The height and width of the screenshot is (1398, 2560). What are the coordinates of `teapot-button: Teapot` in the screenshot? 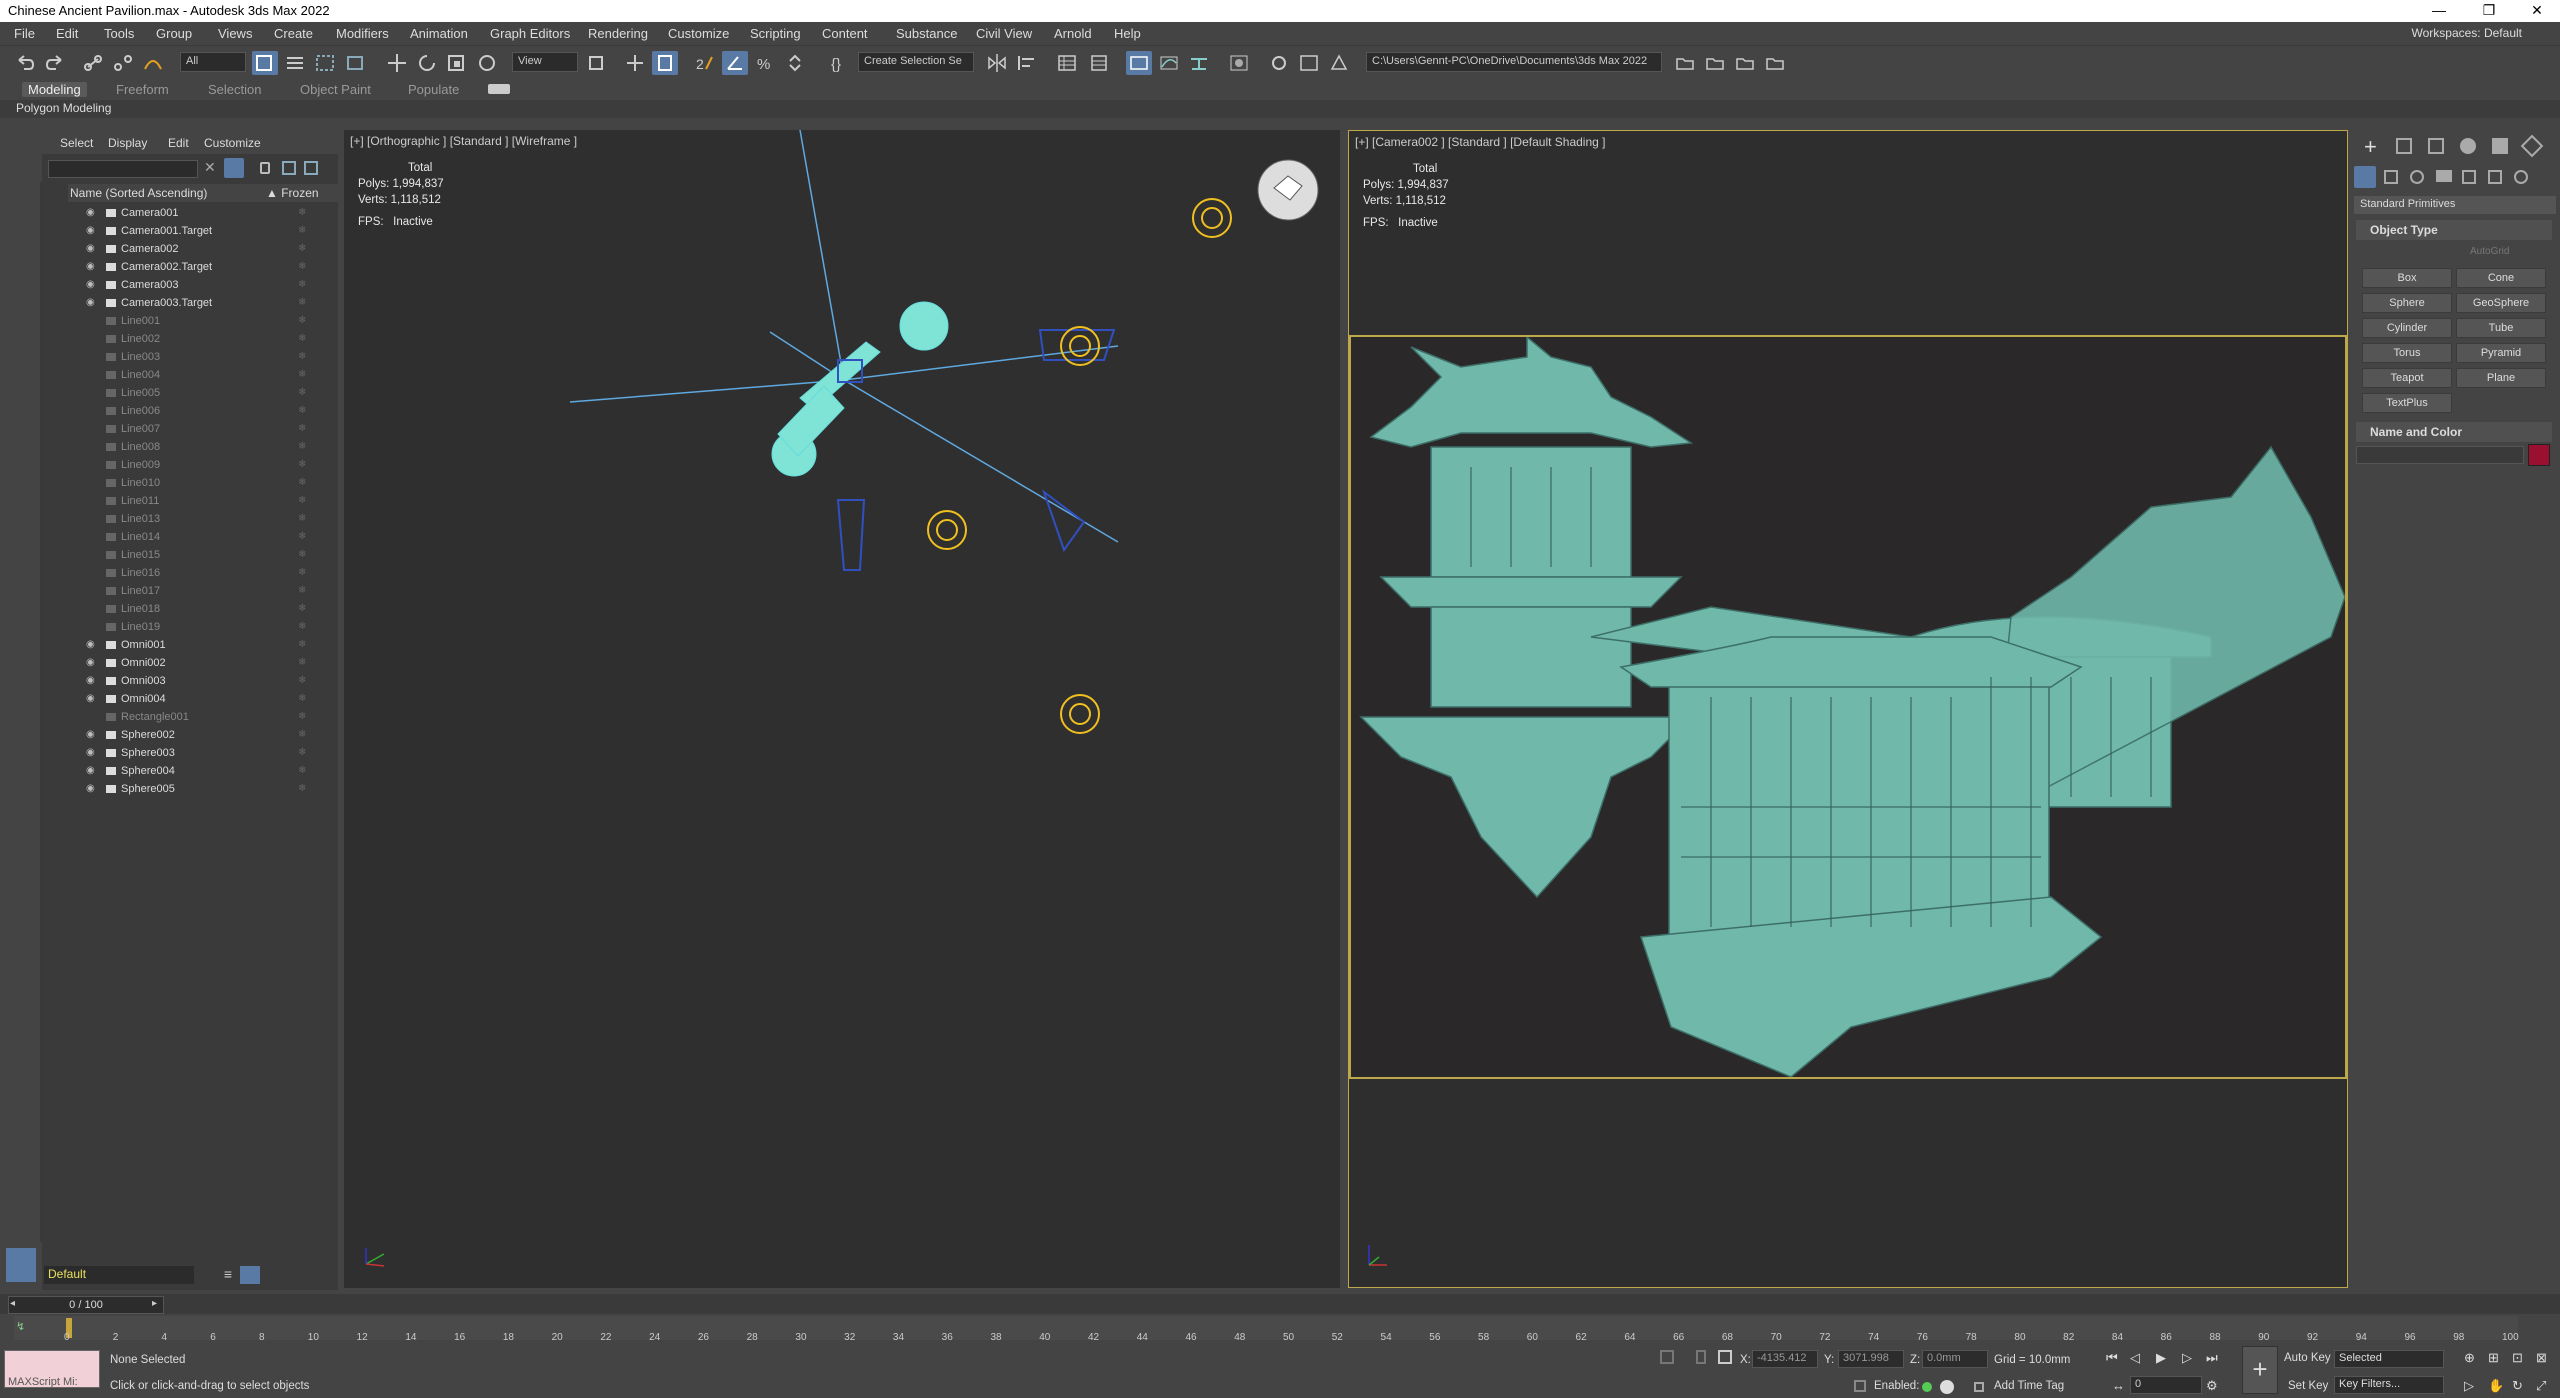 It's located at (2407, 378).